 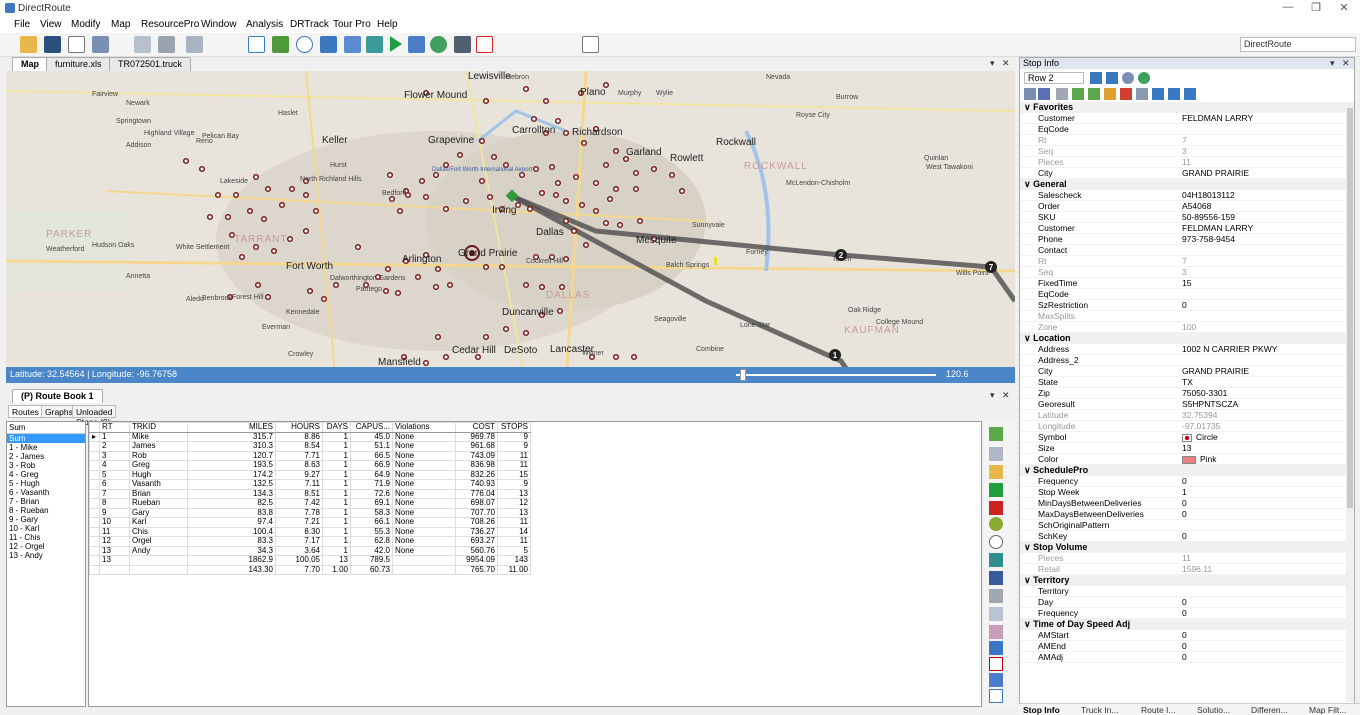 What do you see at coordinates (371, 550) in the screenshot?
I see `table-cell: 42.0` at bounding box center [371, 550].